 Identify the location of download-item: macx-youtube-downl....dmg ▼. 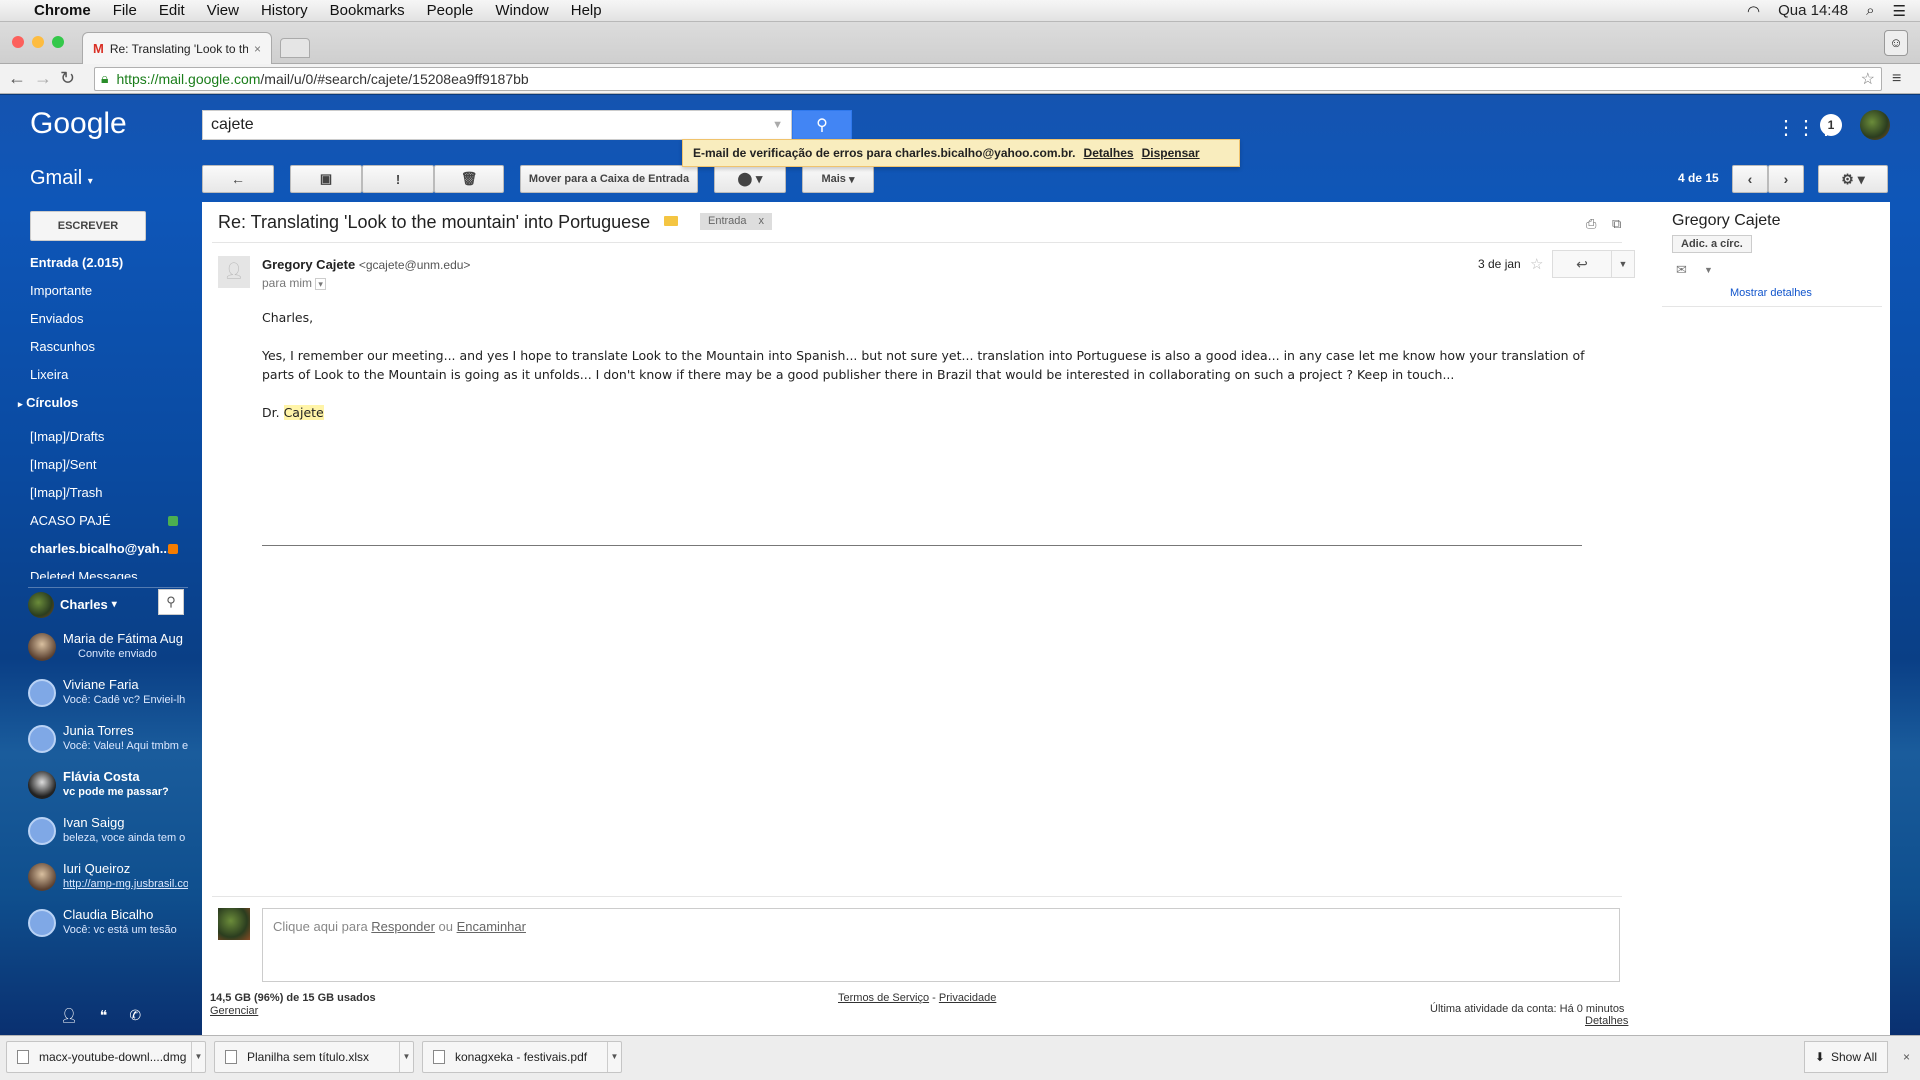
(106, 1057).